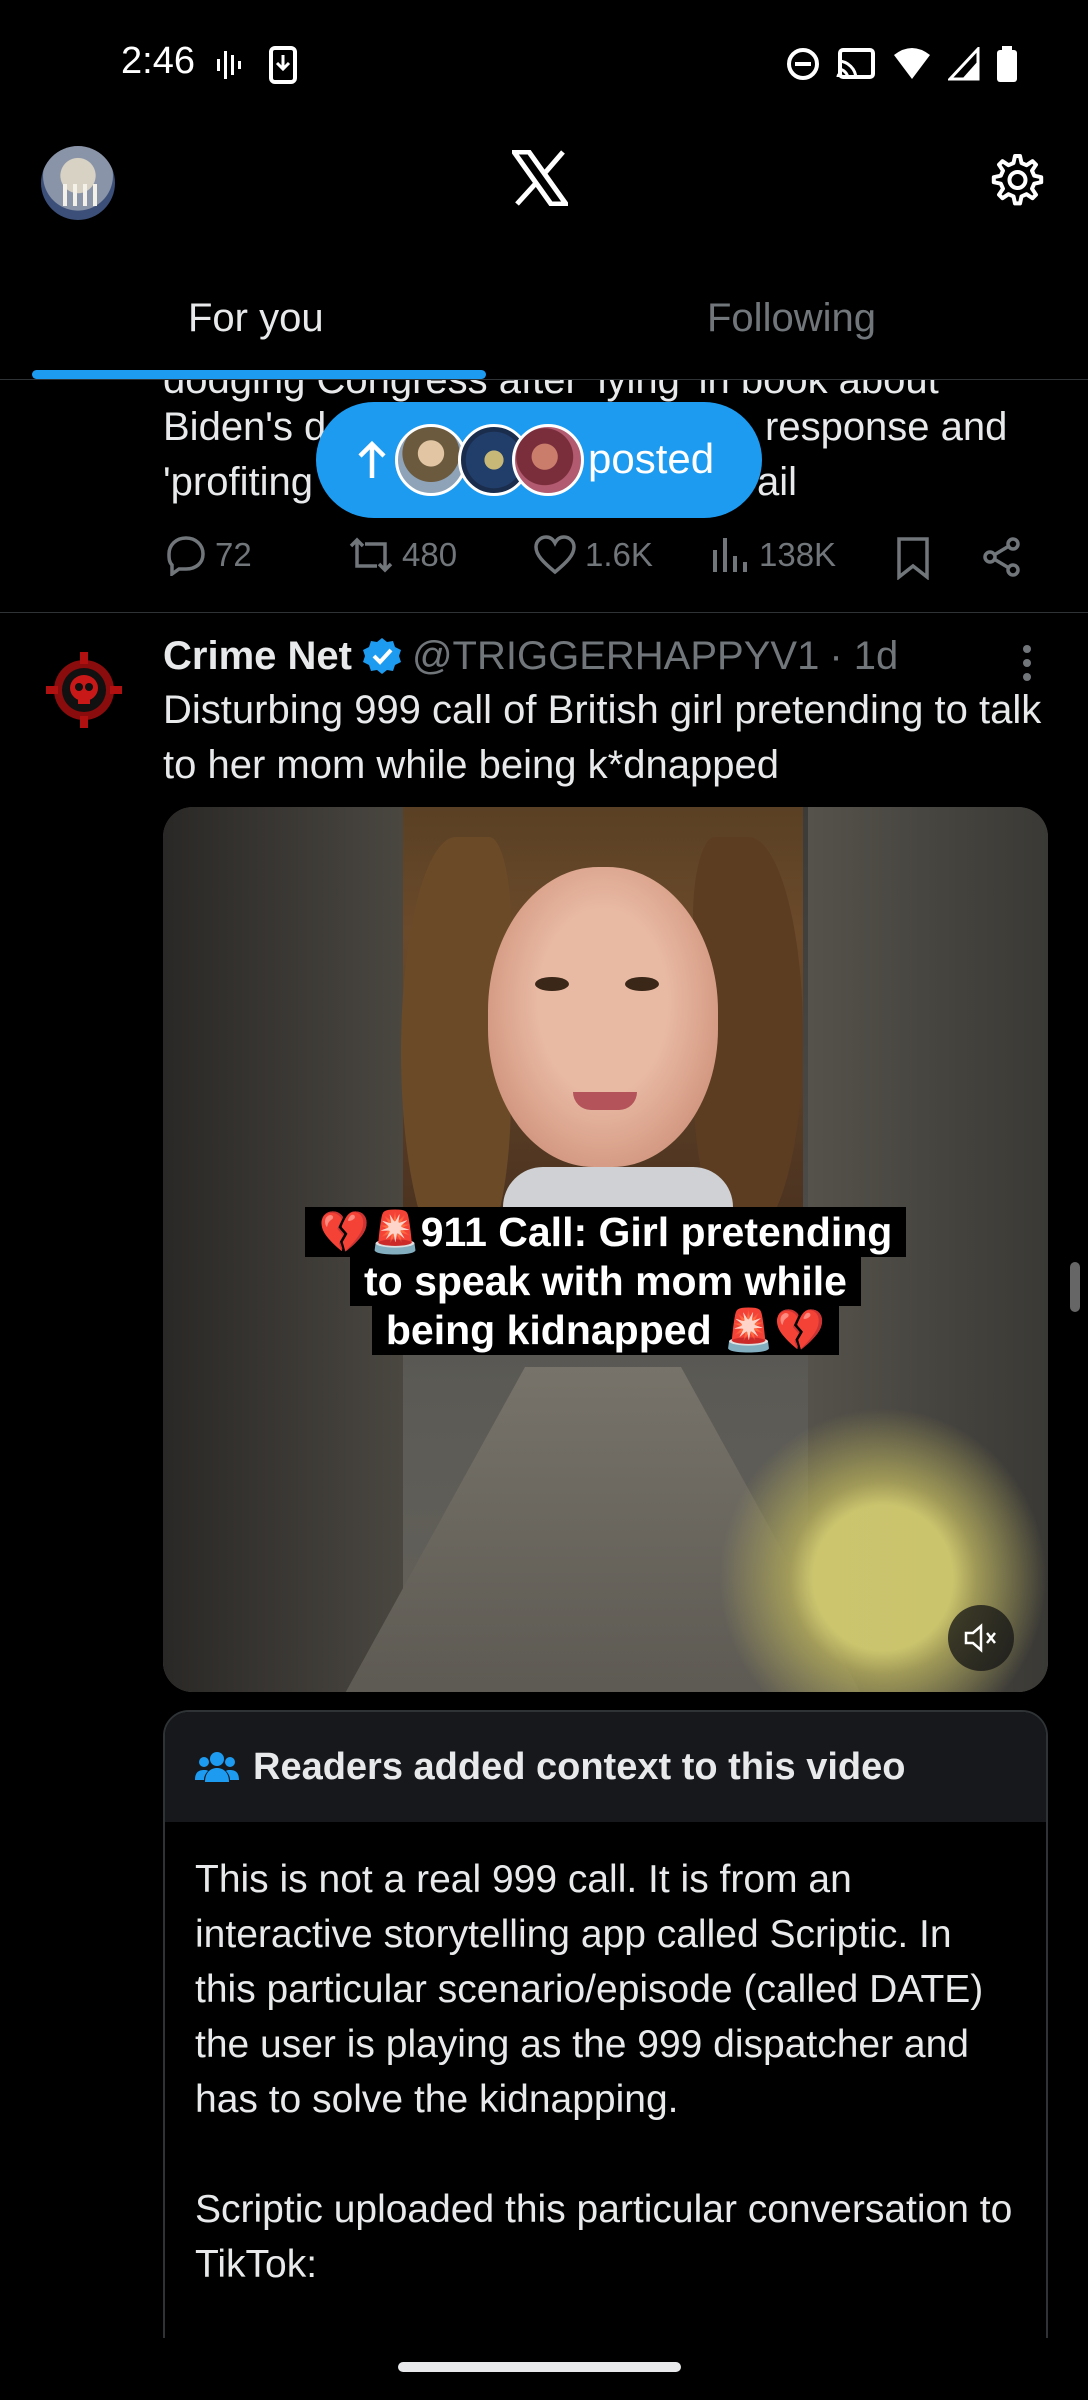 This screenshot has width=1088, height=2400. What do you see at coordinates (1015, 180) in the screenshot?
I see `gear-icon` at bounding box center [1015, 180].